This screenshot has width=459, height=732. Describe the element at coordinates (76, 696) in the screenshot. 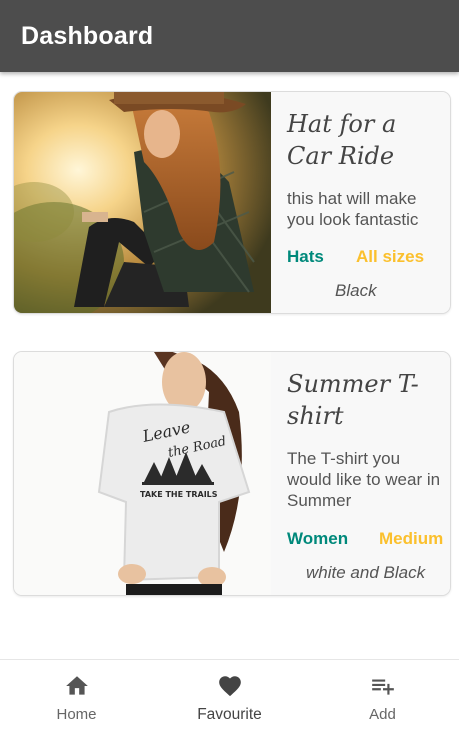

I see `nav-home: Home` at that location.